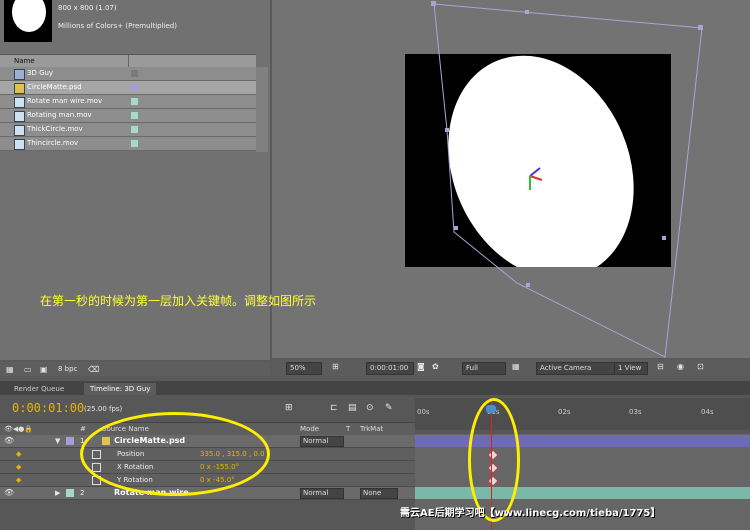  What do you see at coordinates (57, 441) in the screenshot?
I see `expand-triangle-icon: ▼` at bounding box center [57, 441].